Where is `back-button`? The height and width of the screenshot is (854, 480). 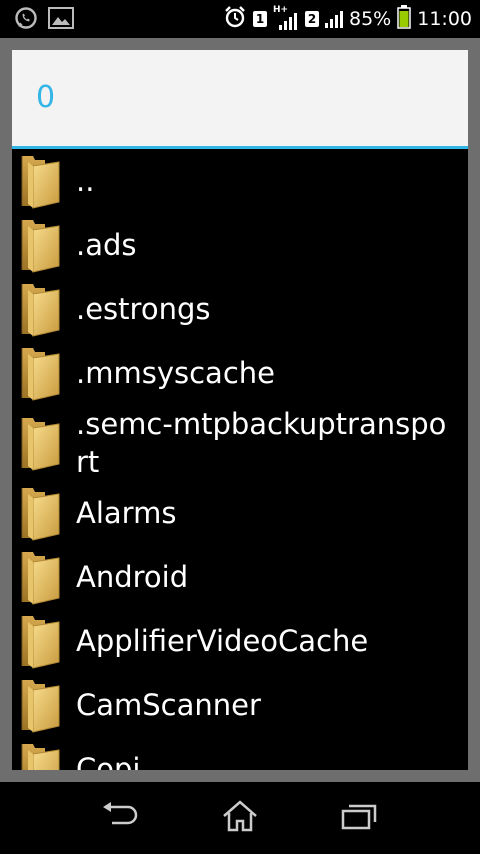
back-button is located at coordinates (120, 818).